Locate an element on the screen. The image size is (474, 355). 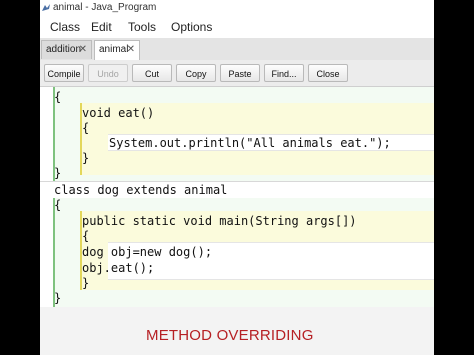
caption-text: METHOD OVERRIDING is located at coordinates (230, 335).